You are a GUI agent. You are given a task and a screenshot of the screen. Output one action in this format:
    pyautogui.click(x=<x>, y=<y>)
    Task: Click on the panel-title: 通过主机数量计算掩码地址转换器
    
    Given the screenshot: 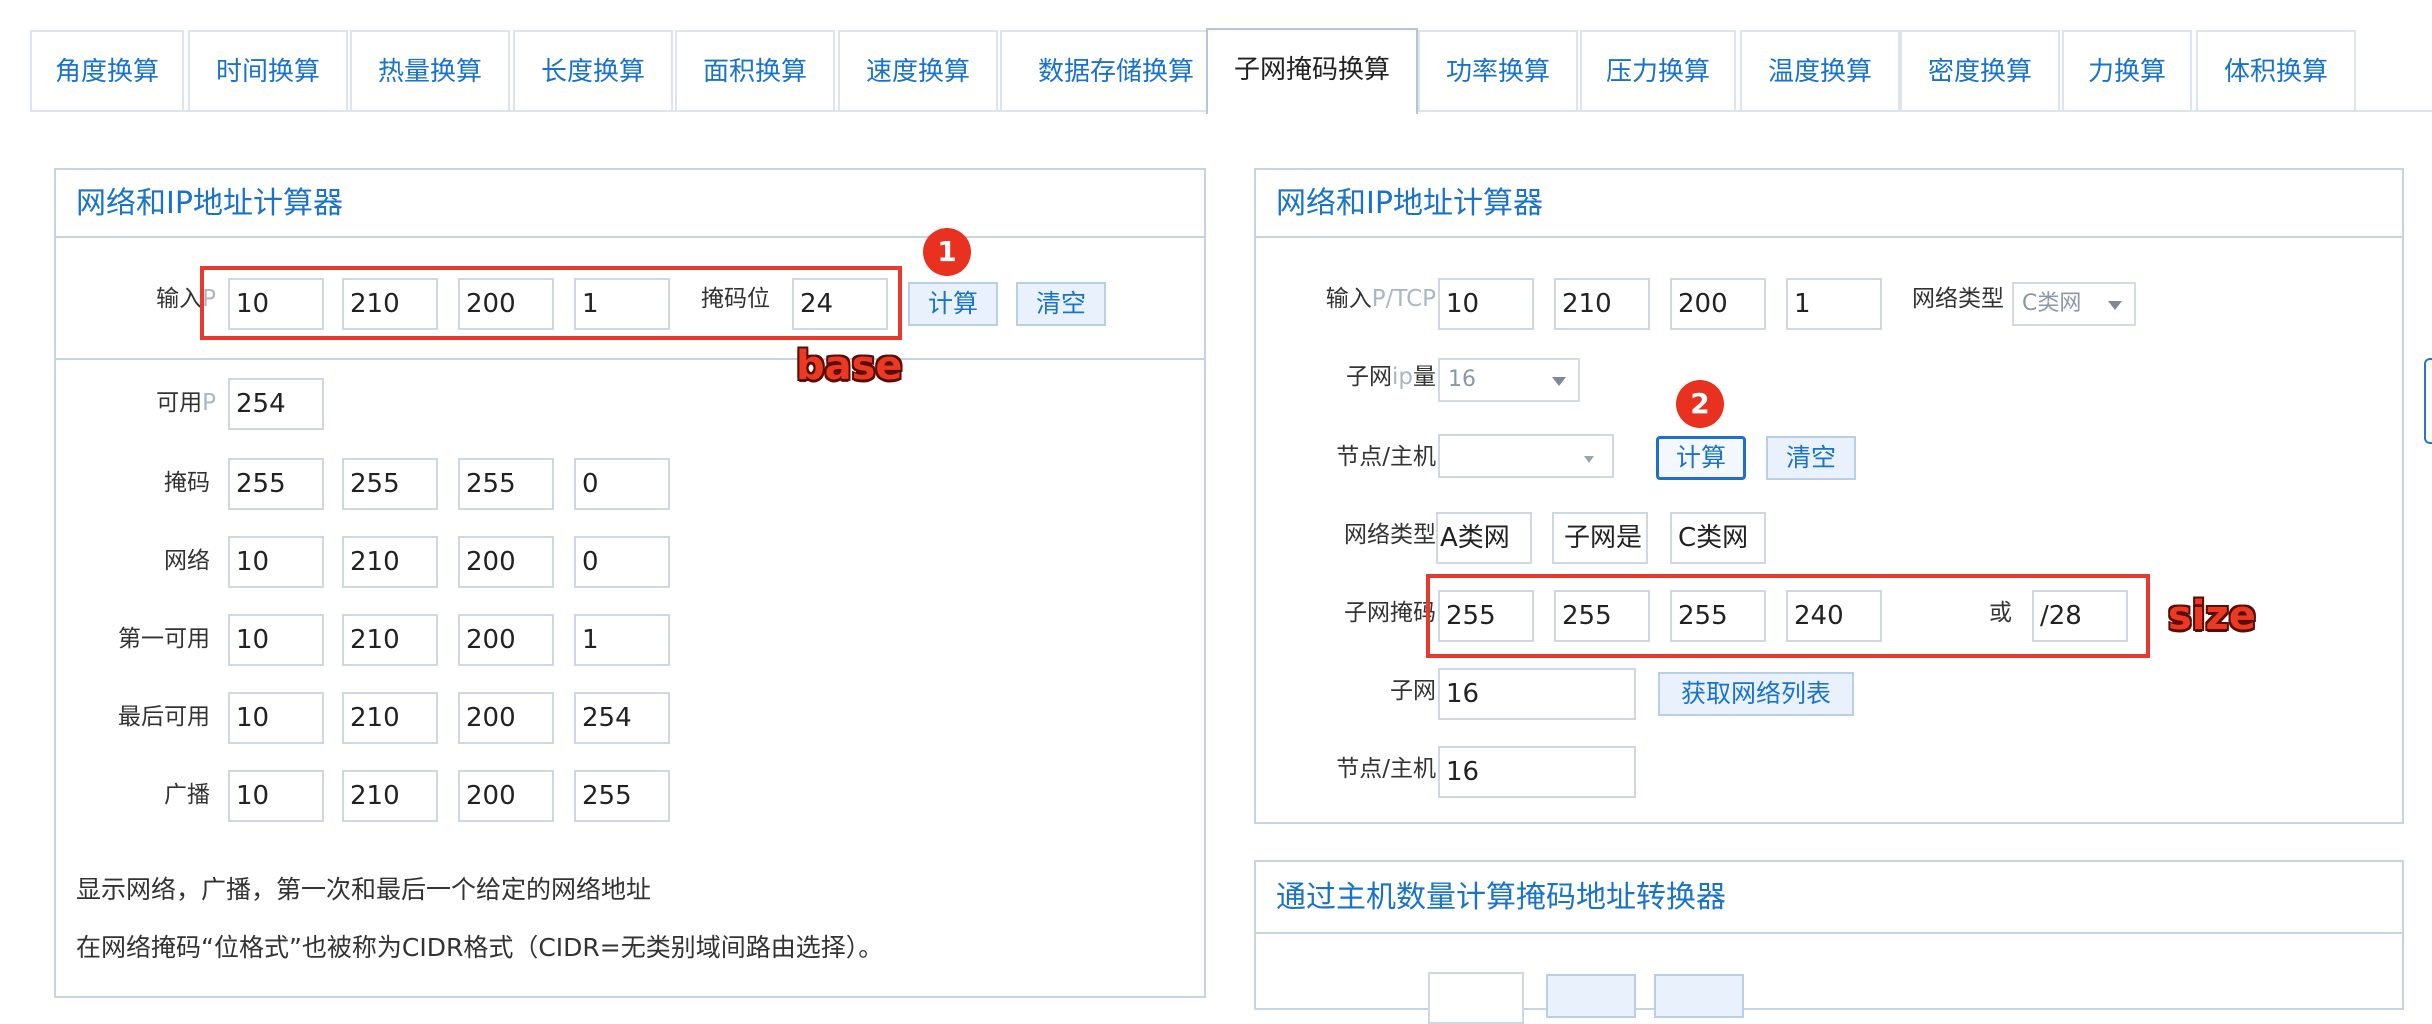 What is the action you would take?
    pyautogui.click(x=1829, y=898)
    